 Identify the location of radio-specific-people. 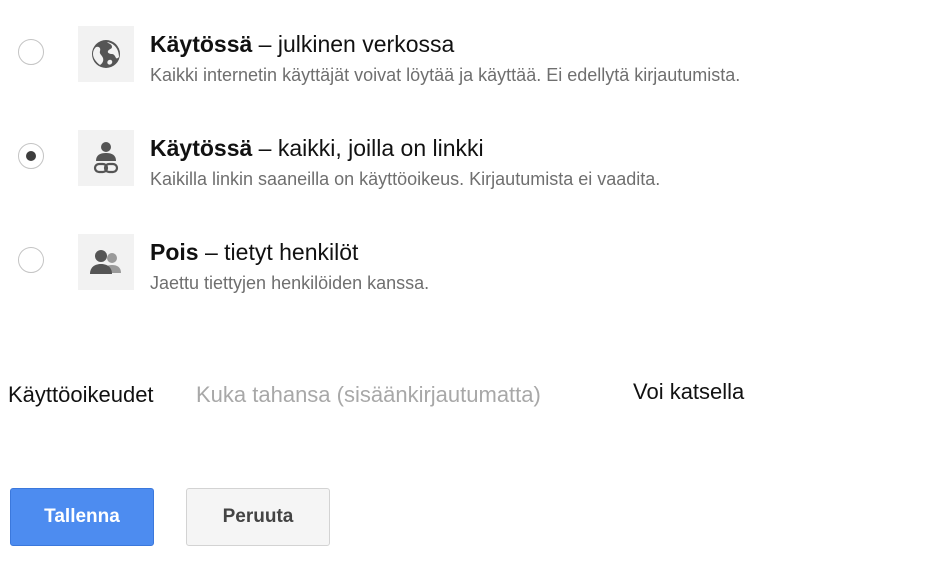
(31, 260).